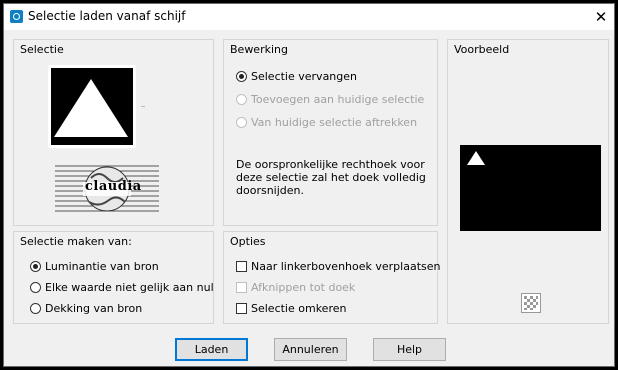  What do you see at coordinates (601, 17) in the screenshot?
I see `close-button: ✕` at bounding box center [601, 17].